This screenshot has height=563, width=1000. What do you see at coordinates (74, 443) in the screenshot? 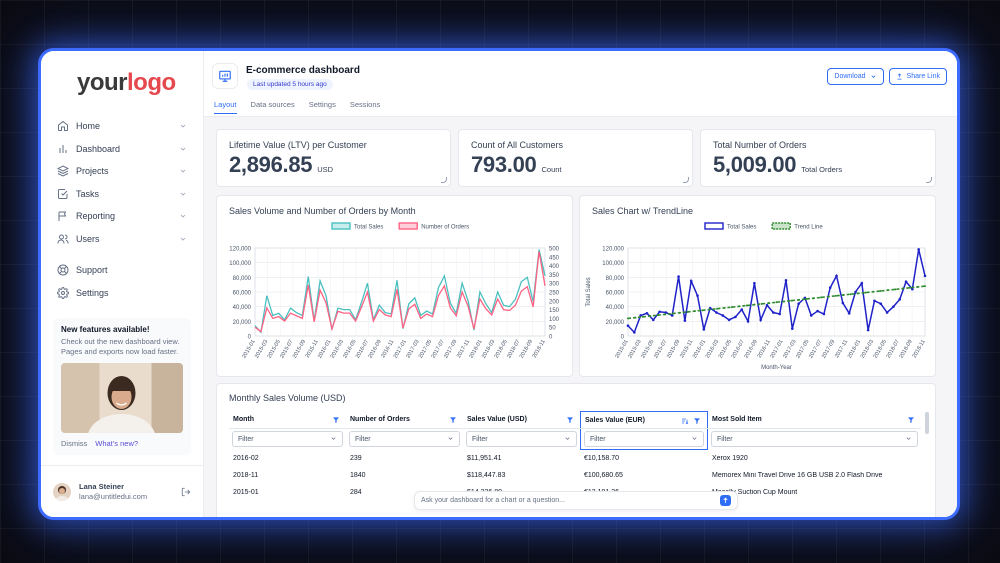
I see `promo-dismiss-link: Dismiss` at bounding box center [74, 443].